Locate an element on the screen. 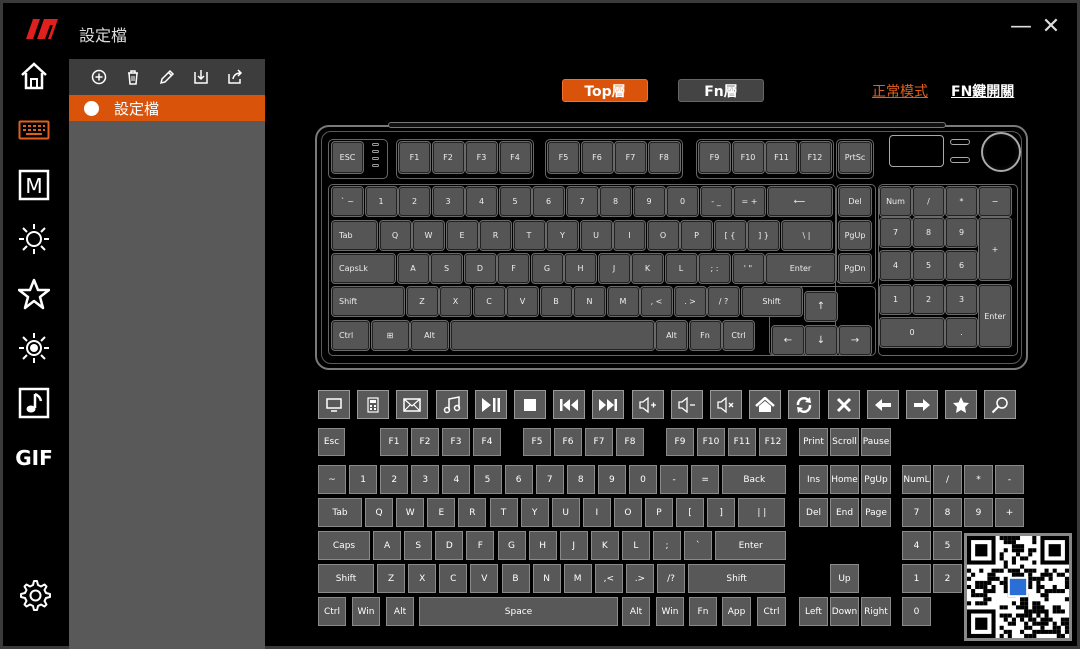 The image size is (1080, 649). key-pgdn: PgDn is located at coordinates (855, 268).